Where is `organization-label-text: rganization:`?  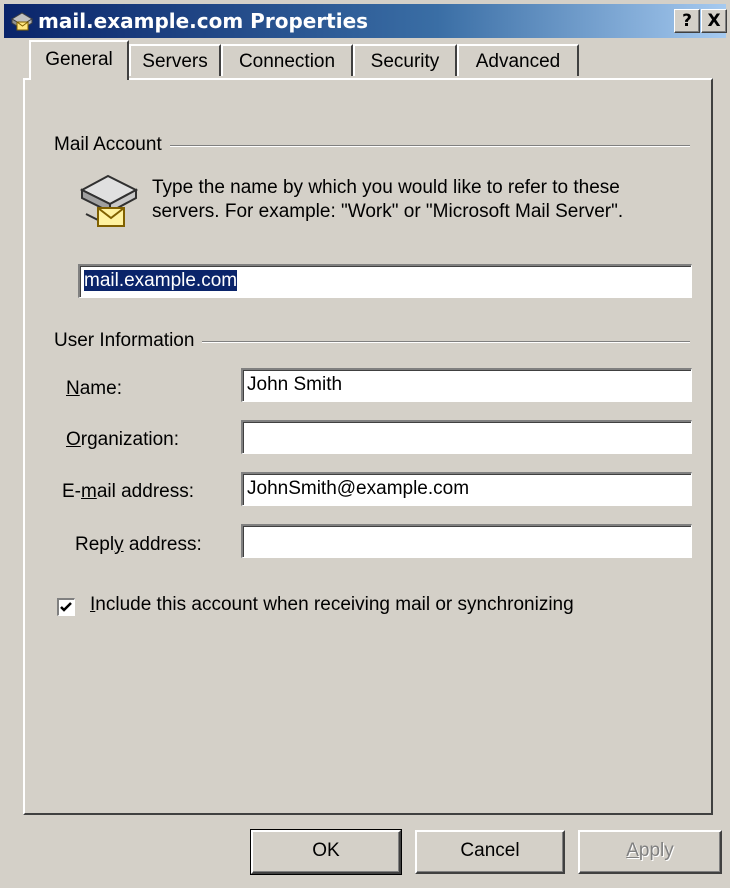
organization-label-text: rganization: is located at coordinates (130, 439).